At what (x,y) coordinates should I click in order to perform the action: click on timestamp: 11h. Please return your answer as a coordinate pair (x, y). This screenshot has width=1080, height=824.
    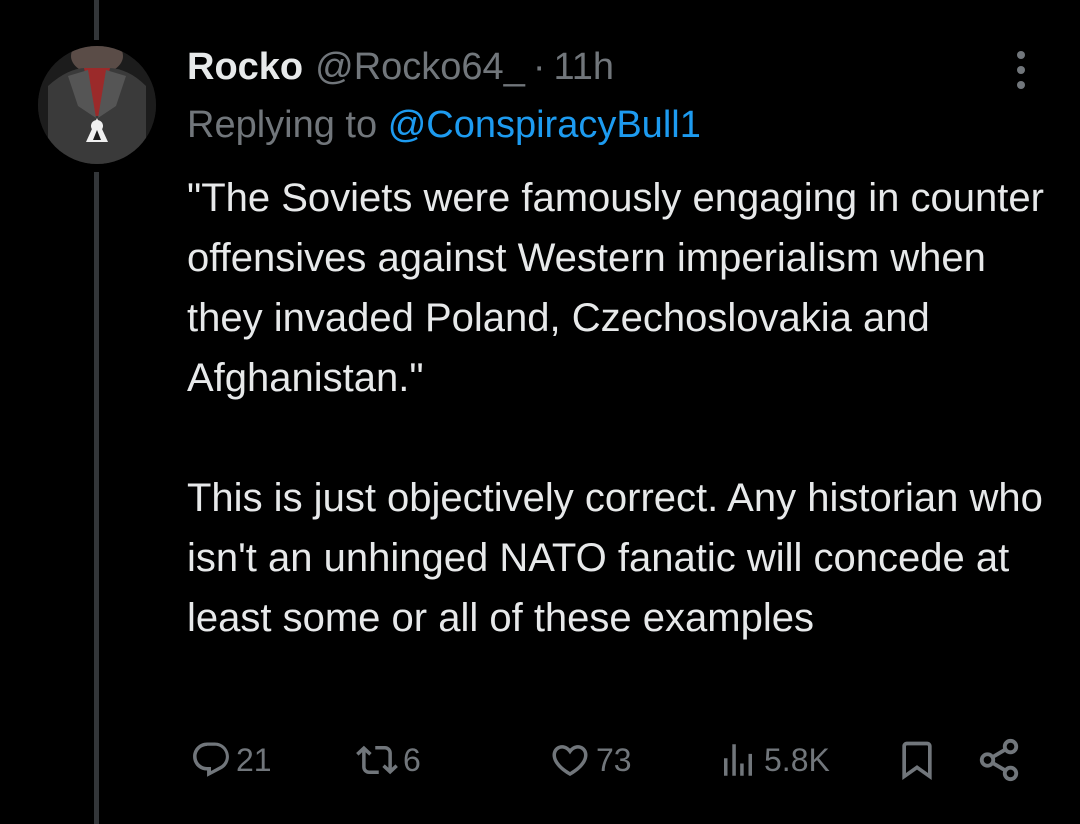
    Looking at the image, I should click on (583, 67).